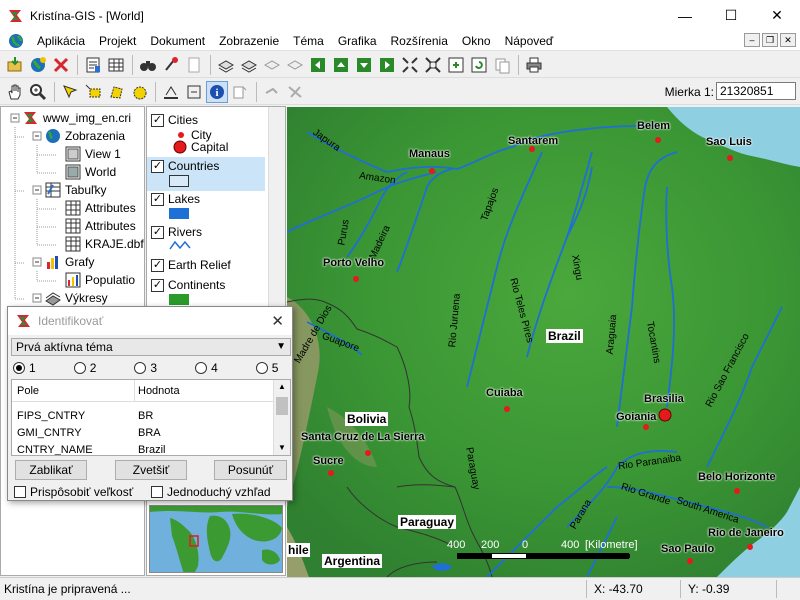 This screenshot has width=800, height=600. What do you see at coordinates (479, 65) in the screenshot?
I see `refresh-button` at bounding box center [479, 65].